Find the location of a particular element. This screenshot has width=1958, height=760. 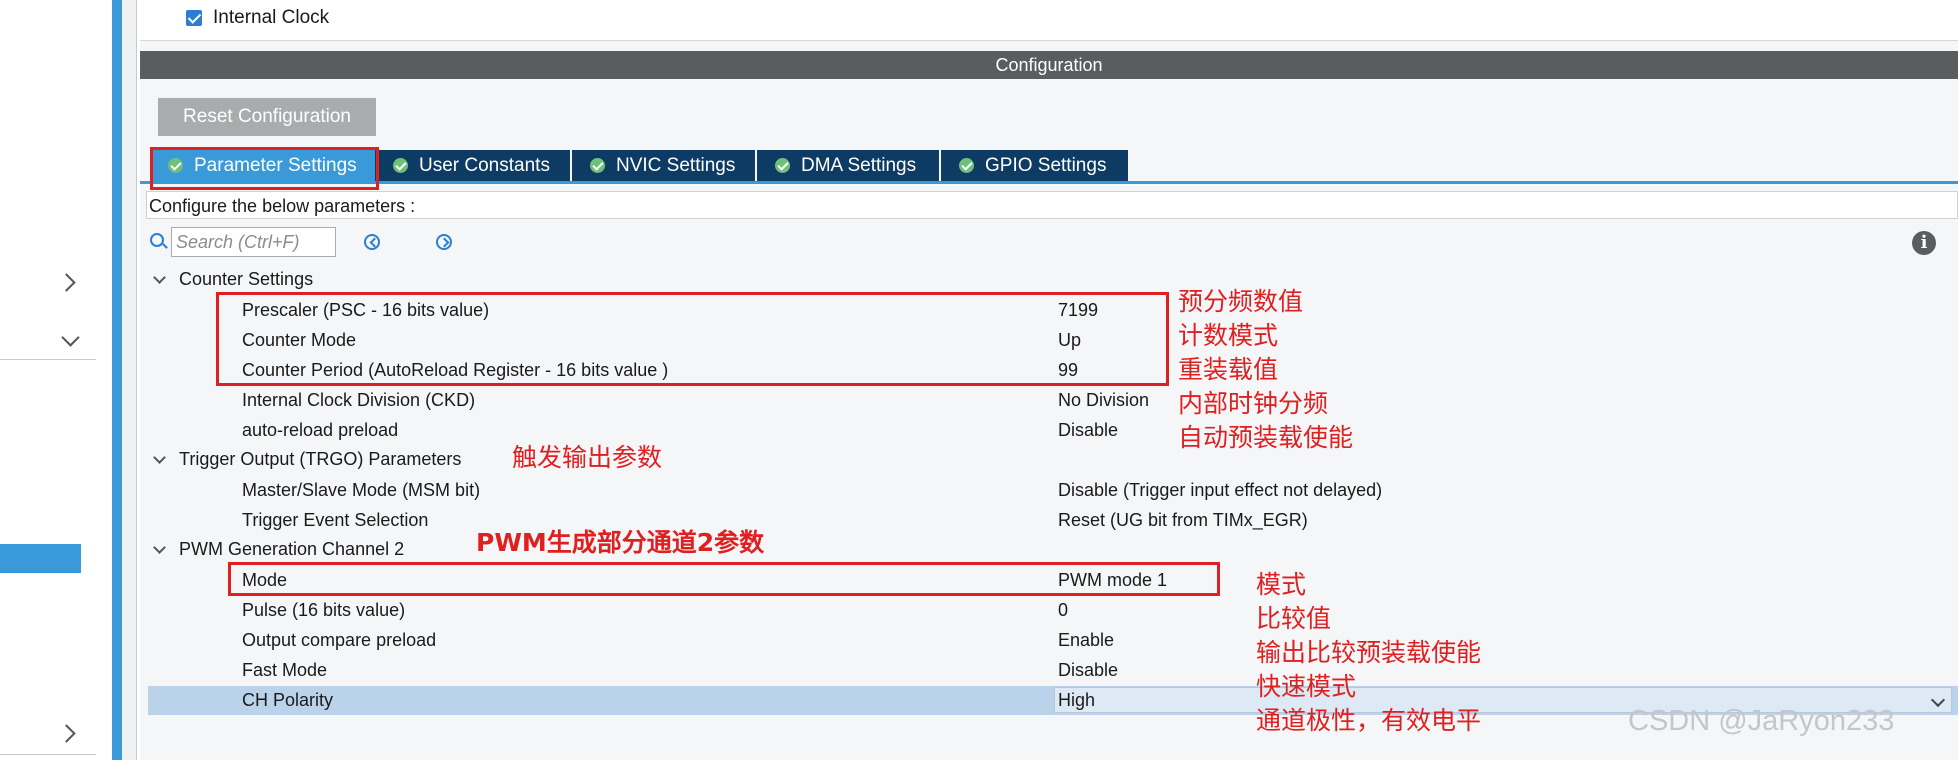

tab-label: DMA Settings is located at coordinates (859, 165).